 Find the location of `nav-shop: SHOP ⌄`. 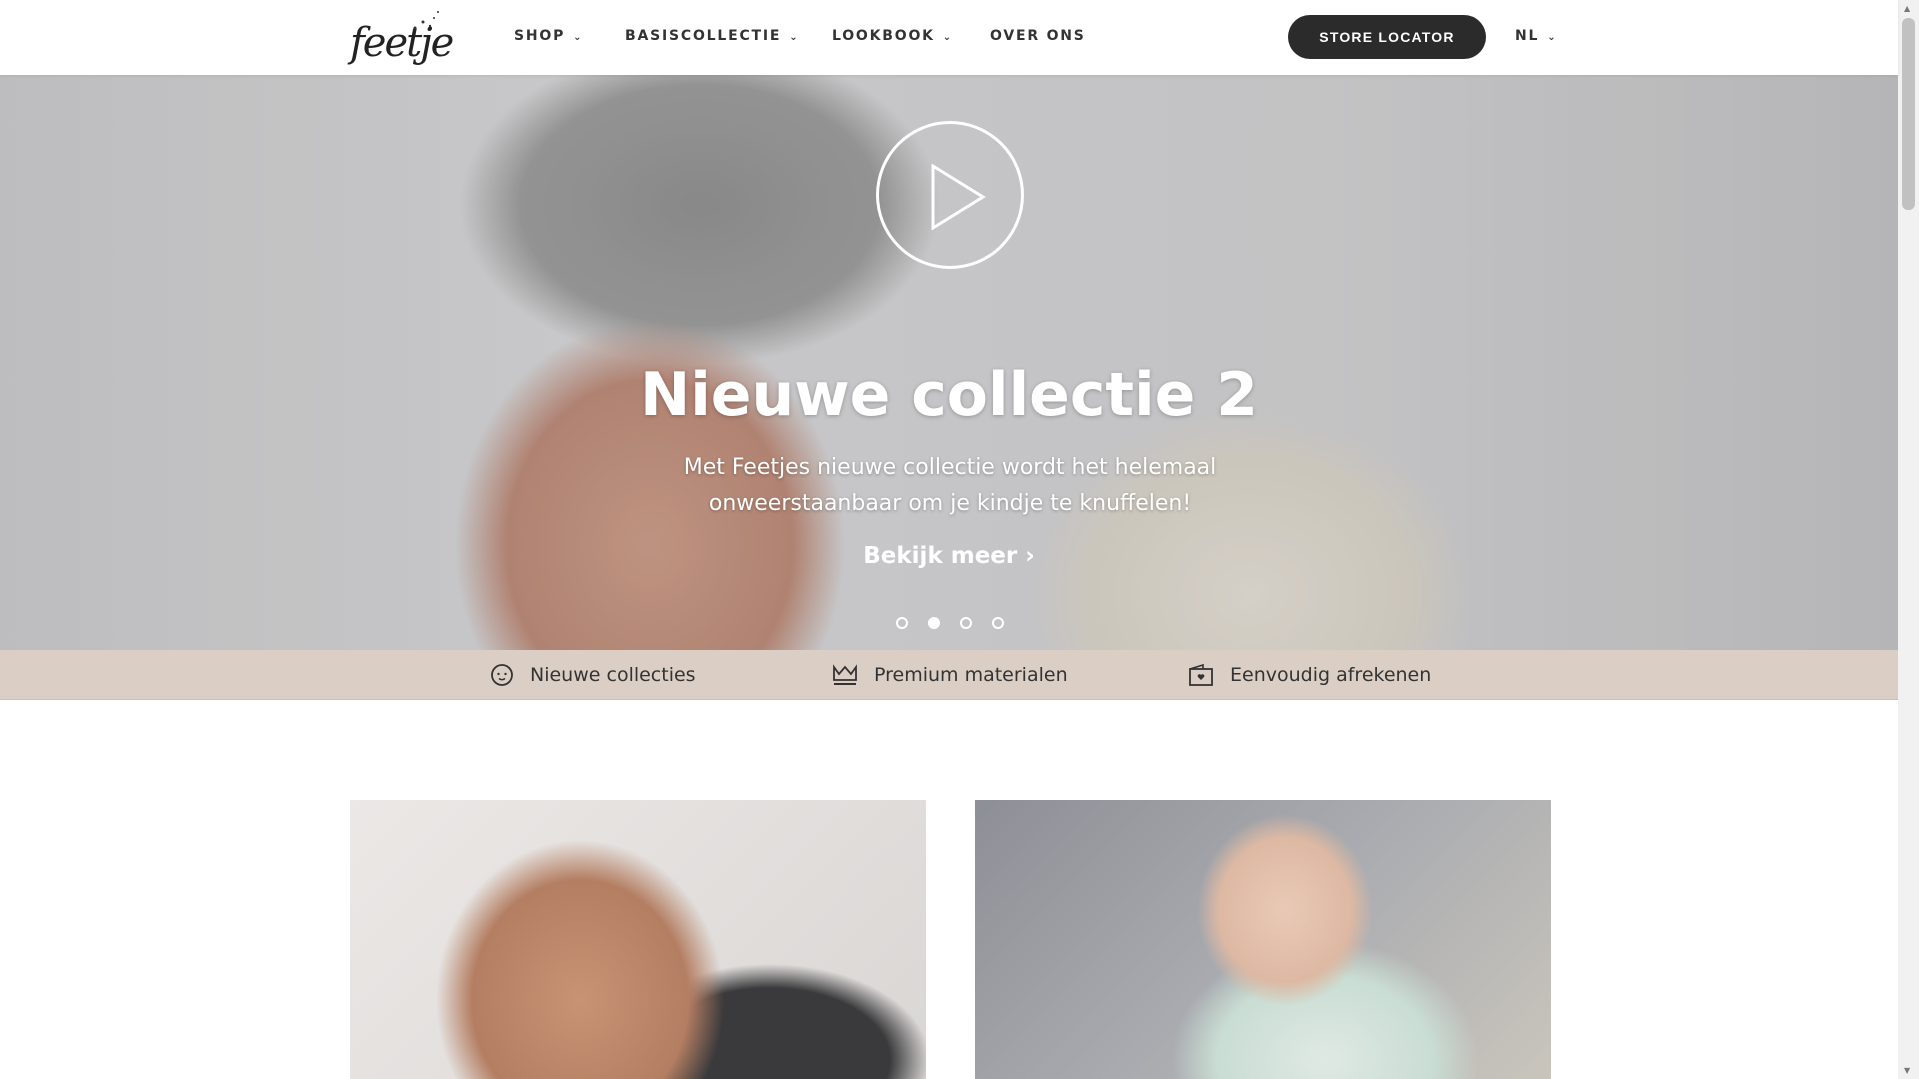

nav-shop: SHOP ⌄ is located at coordinates (548, 36).